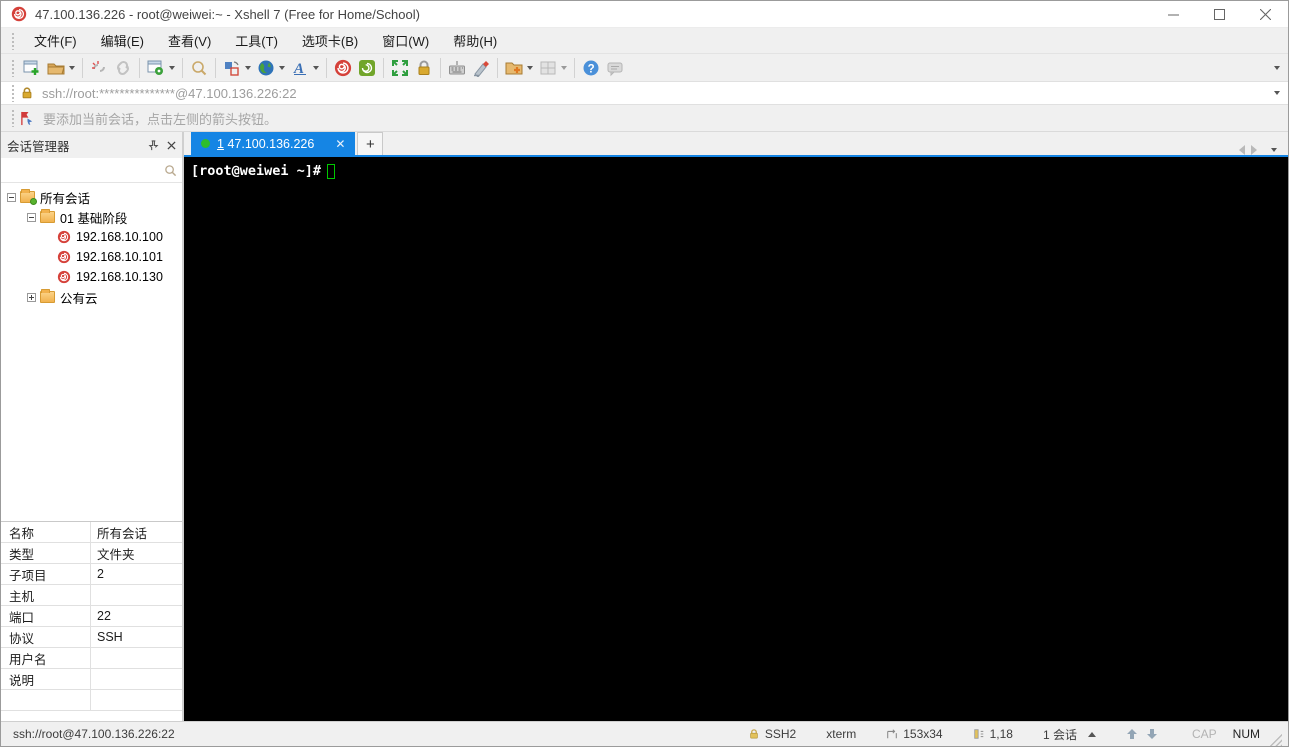 The image size is (1289, 747). I want to click on menu-view: 查看(V), so click(189, 40).